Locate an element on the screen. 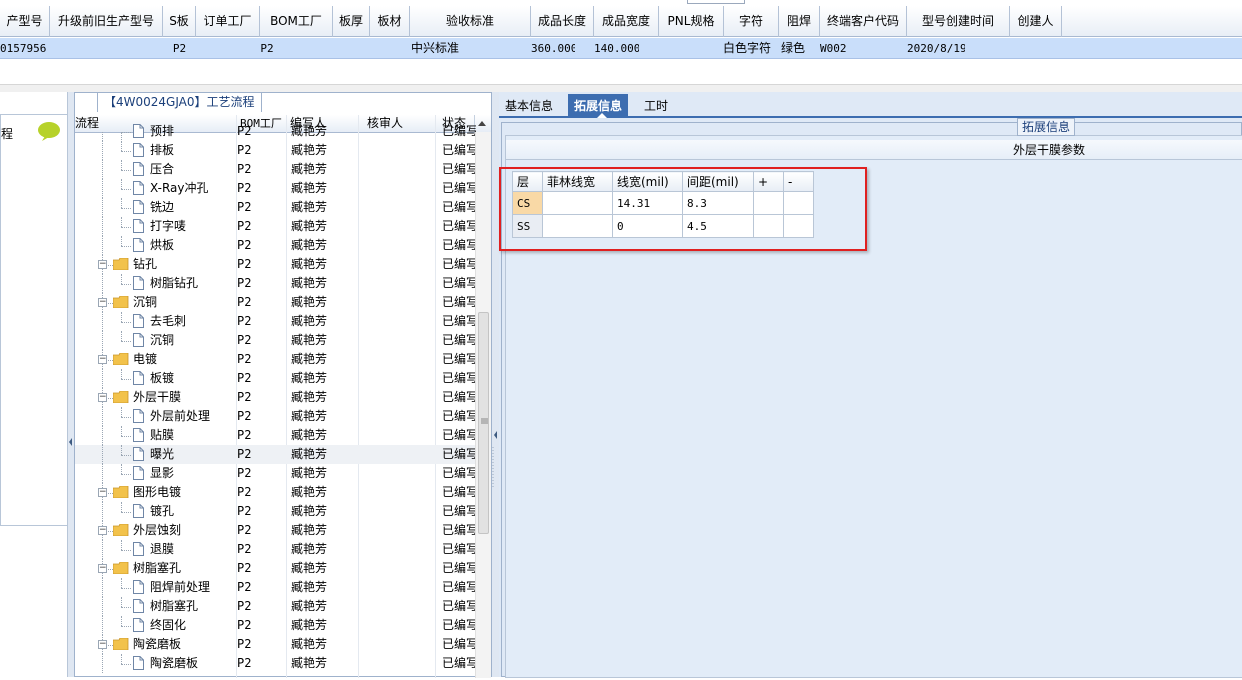  cell-spacing: 4.5 is located at coordinates (718, 226).